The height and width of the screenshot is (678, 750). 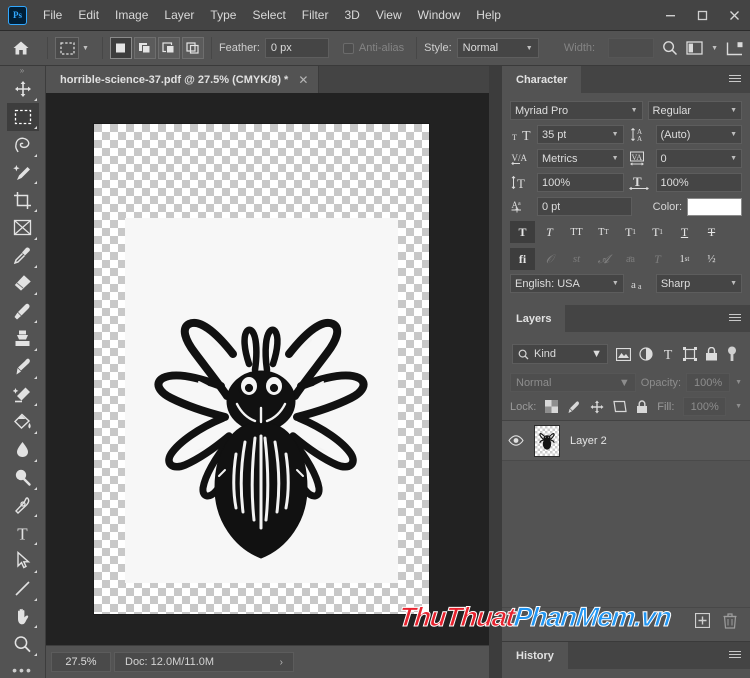 I want to click on swash-button: 𝓐, so click(x=603, y=259).